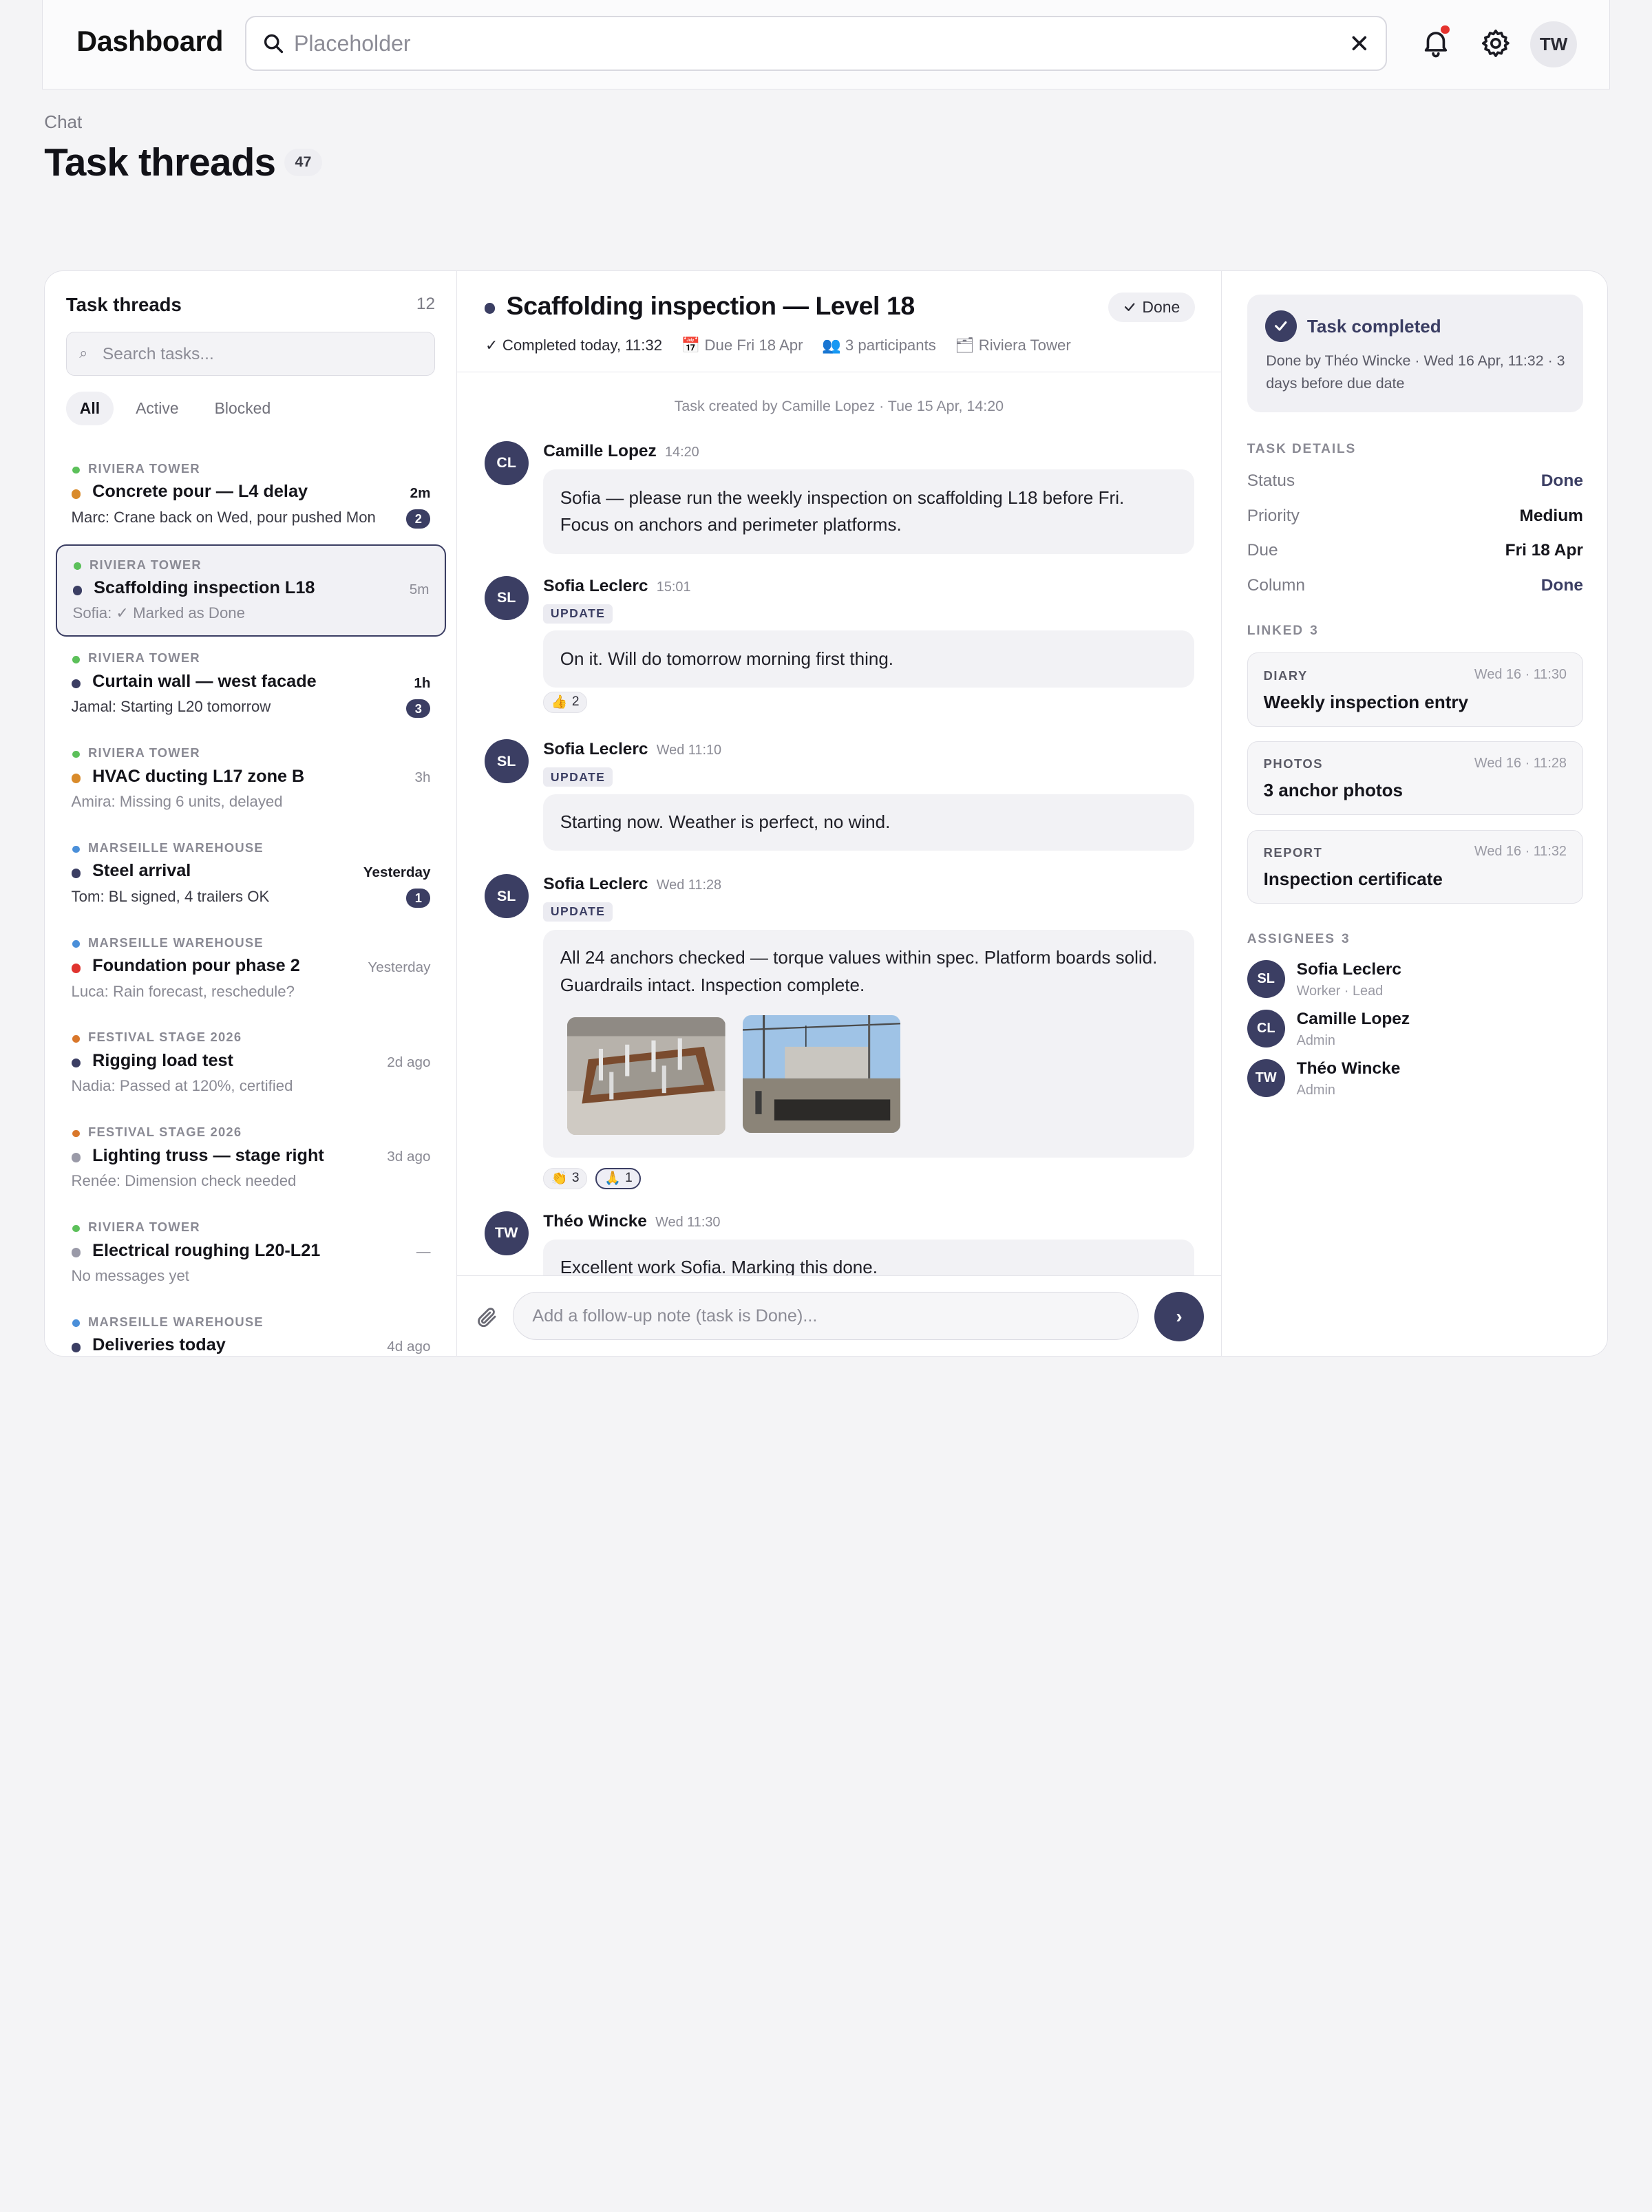 The image size is (1652, 2212). I want to click on reactions: 👏 3 🙏 1, so click(592, 1178).